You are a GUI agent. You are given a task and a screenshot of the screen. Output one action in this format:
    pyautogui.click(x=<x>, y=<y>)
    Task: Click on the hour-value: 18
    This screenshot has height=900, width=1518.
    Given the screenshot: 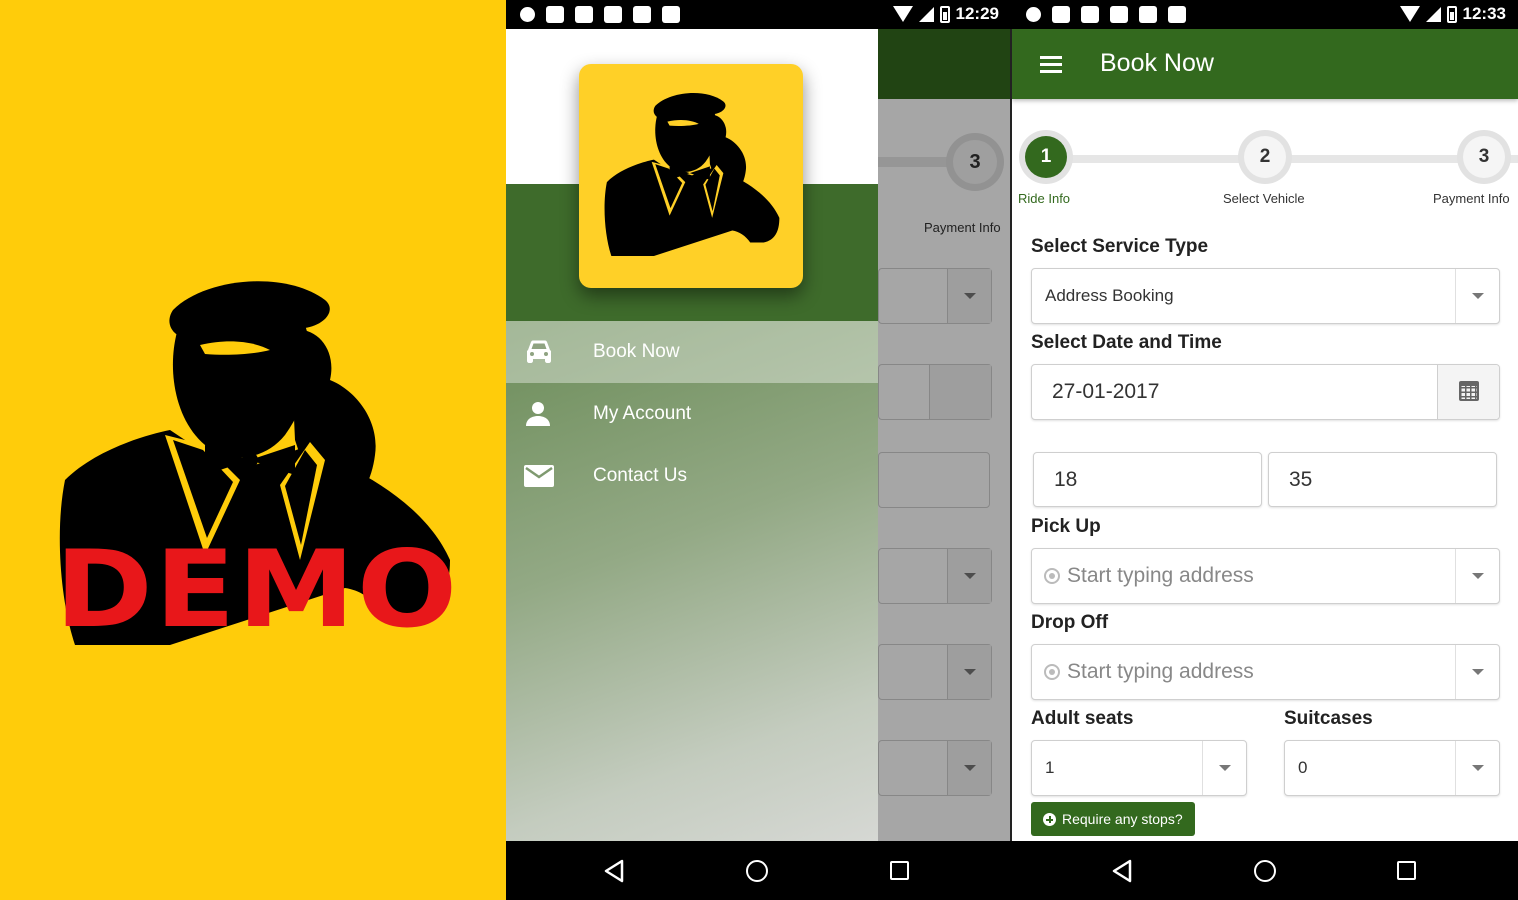 What is the action you would take?
    pyautogui.click(x=1066, y=479)
    